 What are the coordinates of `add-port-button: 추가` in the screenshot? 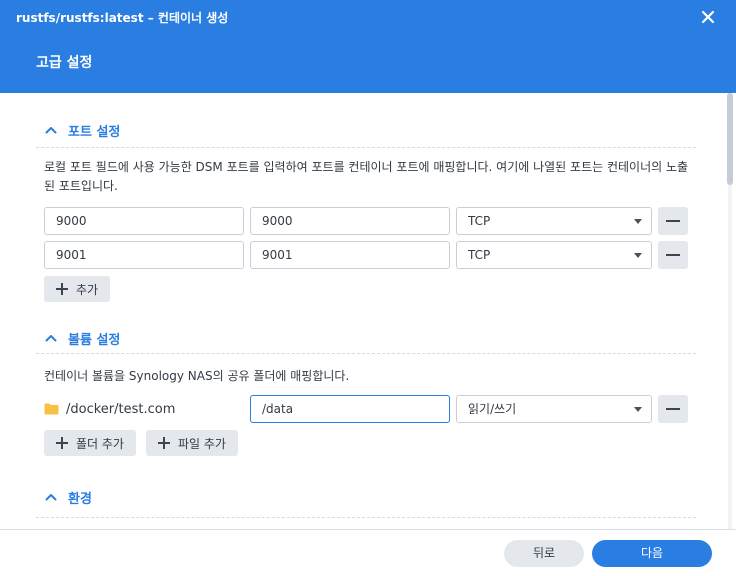 It's located at (77, 289).